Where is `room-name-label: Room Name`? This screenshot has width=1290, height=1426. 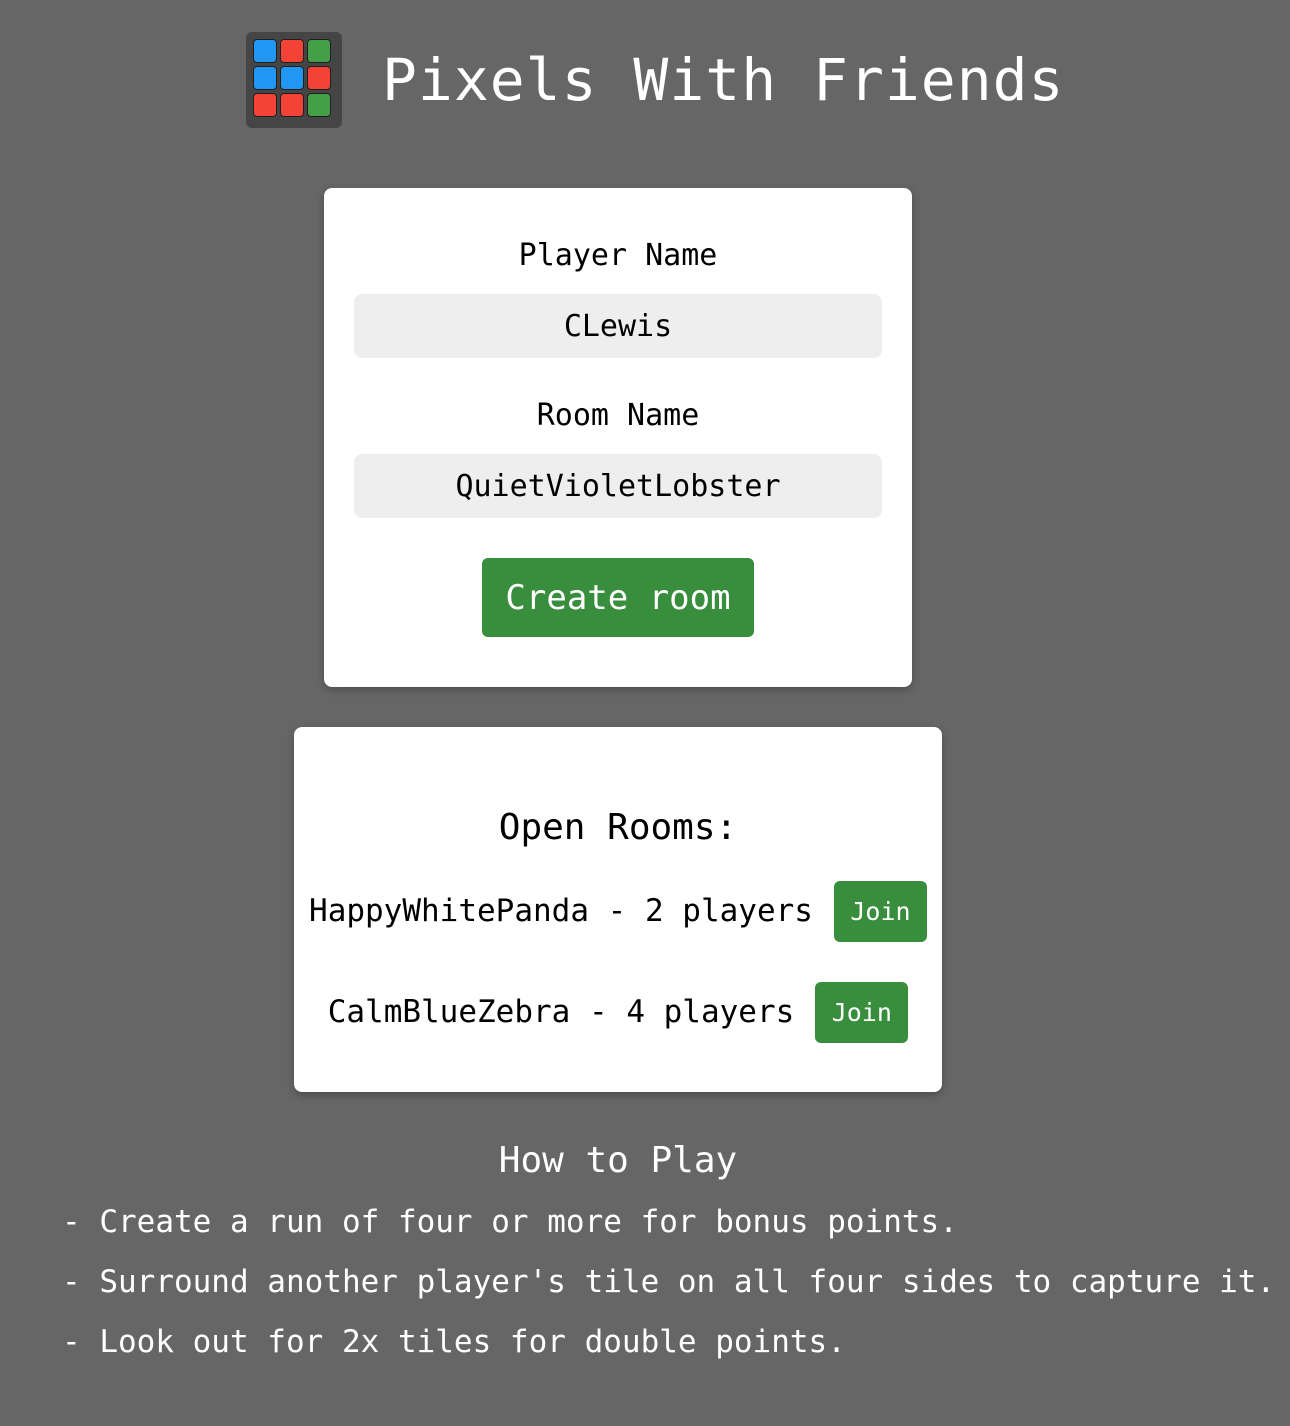 room-name-label: Room Name is located at coordinates (618, 415).